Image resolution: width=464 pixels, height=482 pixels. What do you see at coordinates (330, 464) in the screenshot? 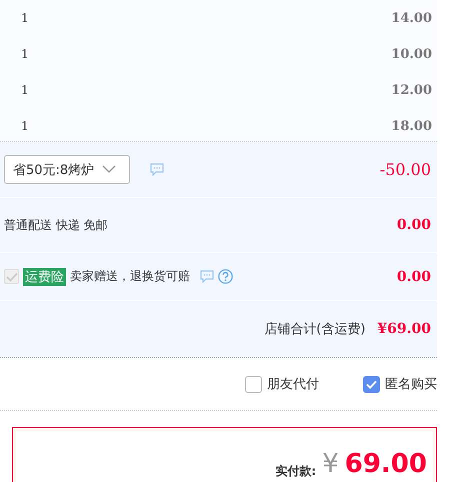
I see `currency-symbol: ¥` at bounding box center [330, 464].